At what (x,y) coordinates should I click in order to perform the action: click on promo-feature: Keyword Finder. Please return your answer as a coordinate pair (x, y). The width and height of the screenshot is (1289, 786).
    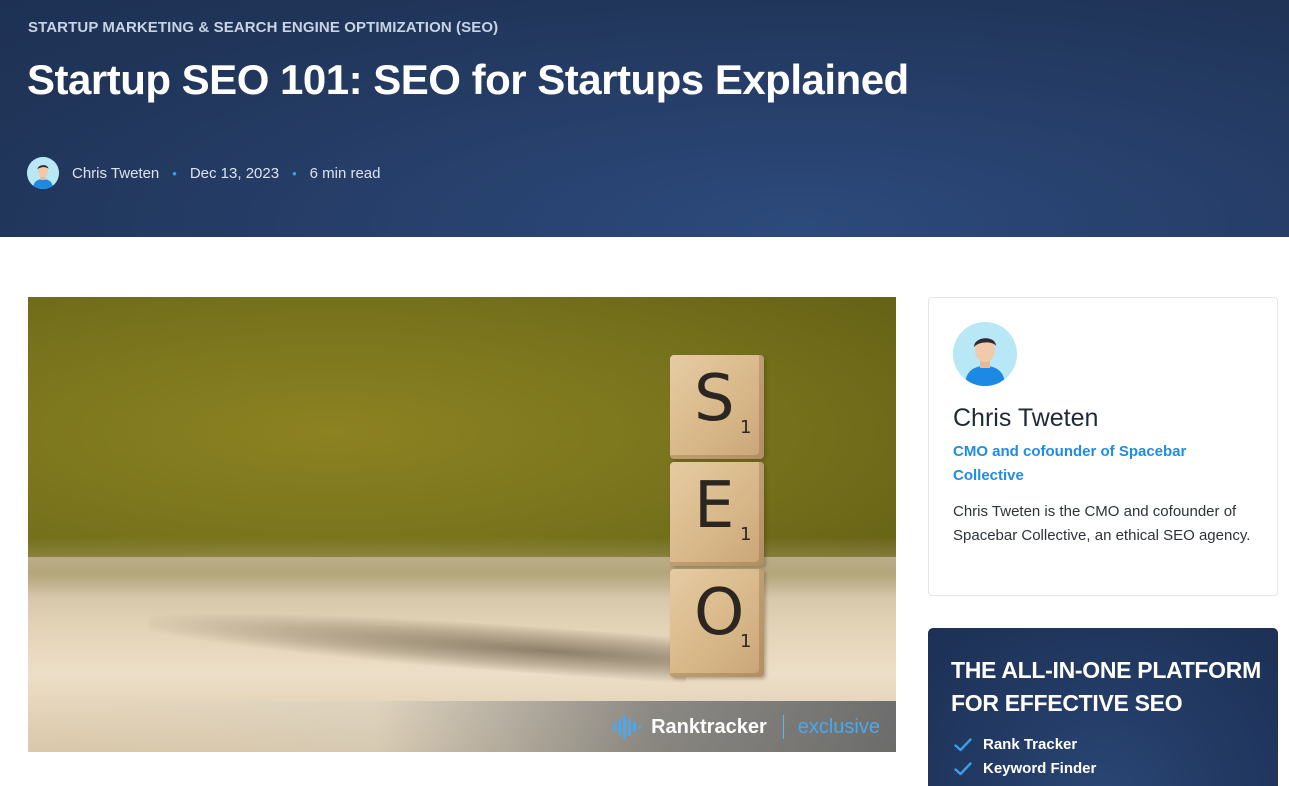
    Looking at the image, I should click on (1025, 768).